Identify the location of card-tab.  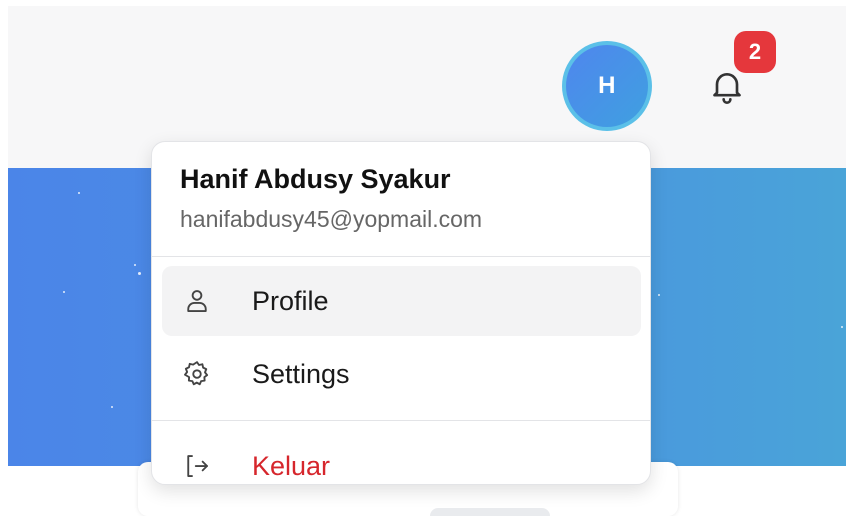
(490, 512).